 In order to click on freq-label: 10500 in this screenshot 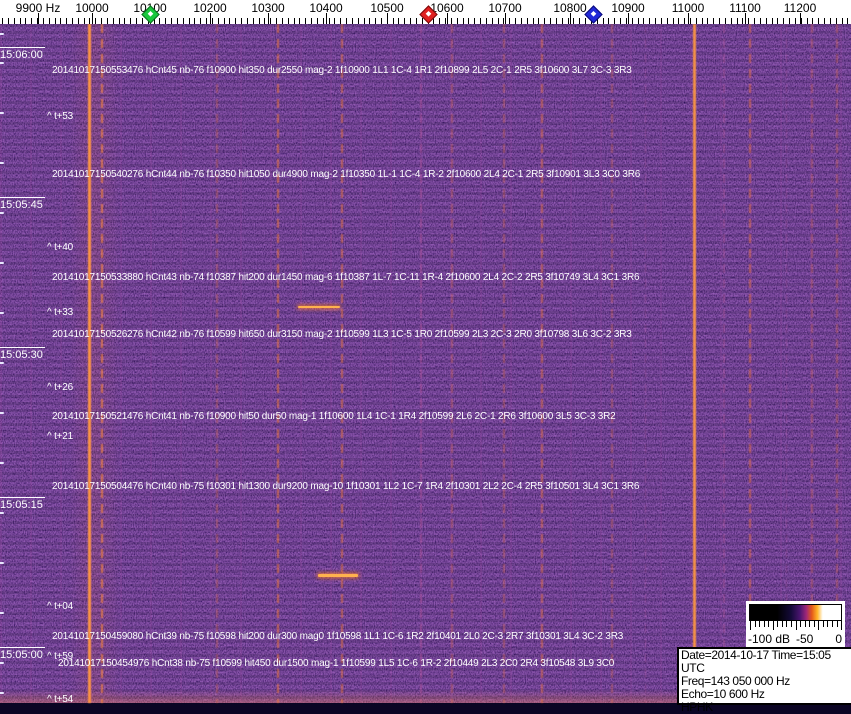, I will do `click(387, 8)`.